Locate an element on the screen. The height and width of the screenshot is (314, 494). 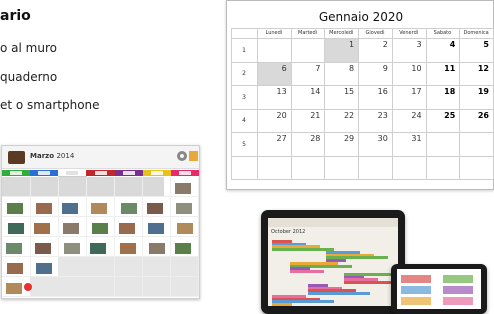
week-number: 1 is located at coordinates (244, 50).